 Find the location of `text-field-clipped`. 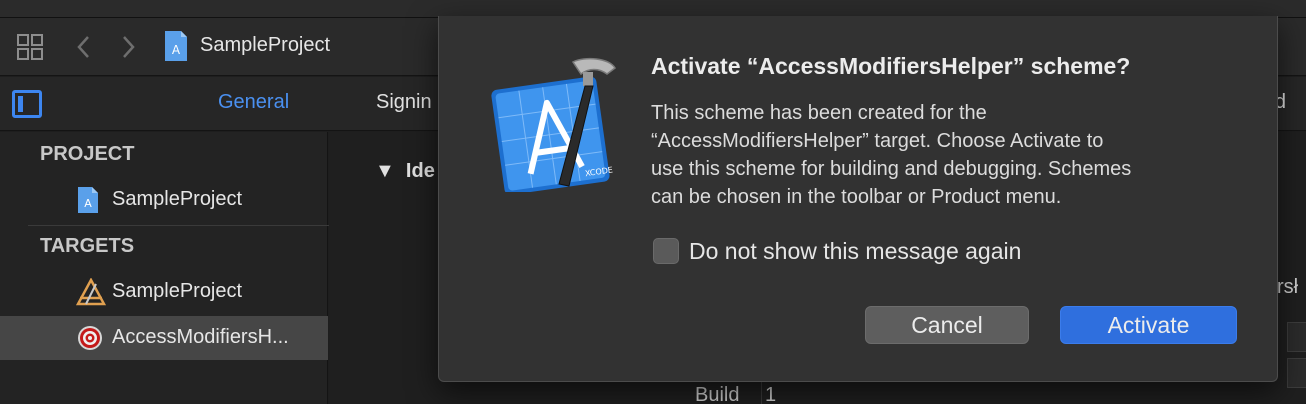

text-field-clipped is located at coordinates (1296, 337).